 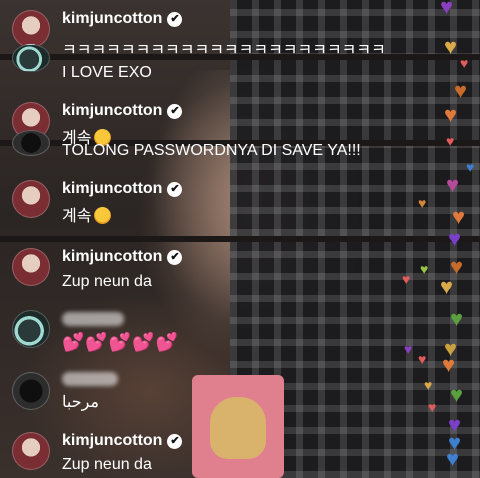 What do you see at coordinates (224, 50) in the screenshot?
I see `comment-text: ㅋㅋㅋㅋㅋㅋㅋㅋㅋㅋㅋㅋㅋㅋㅋㅋㅋㅋㅋㅋㅋㅋ` at bounding box center [224, 50].